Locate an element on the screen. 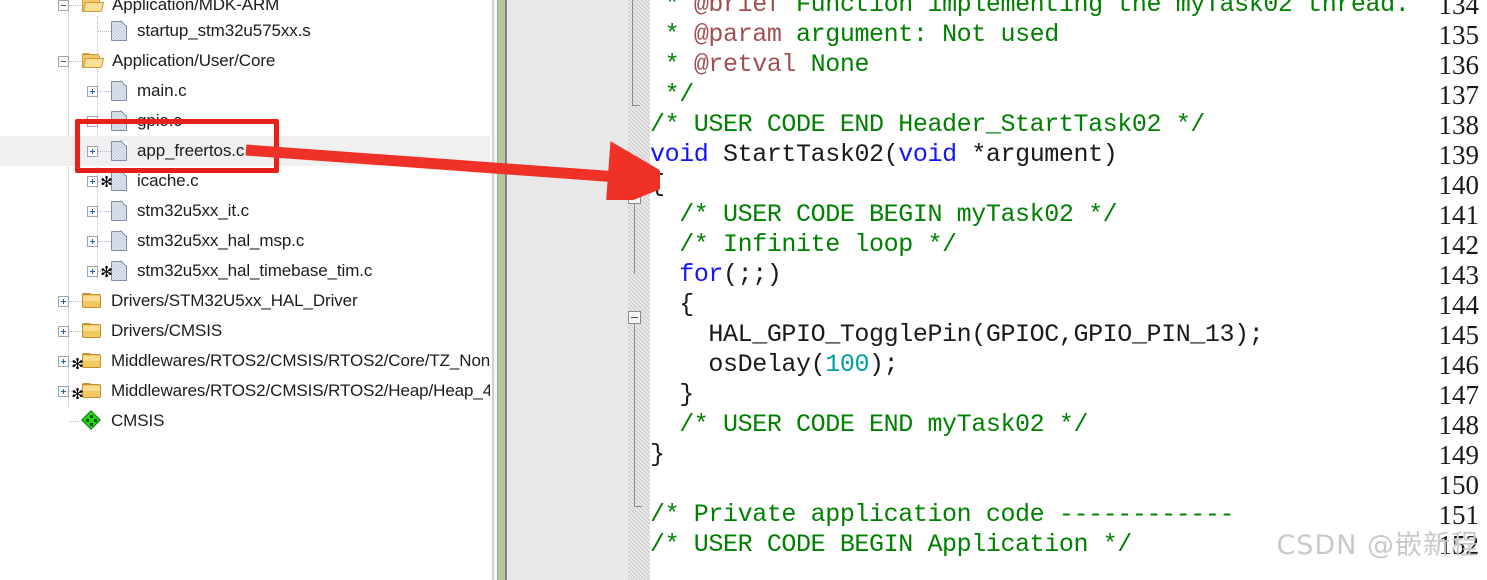 The width and height of the screenshot is (1487, 580). code-line: * @retval None is located at coordinates (760, 65).